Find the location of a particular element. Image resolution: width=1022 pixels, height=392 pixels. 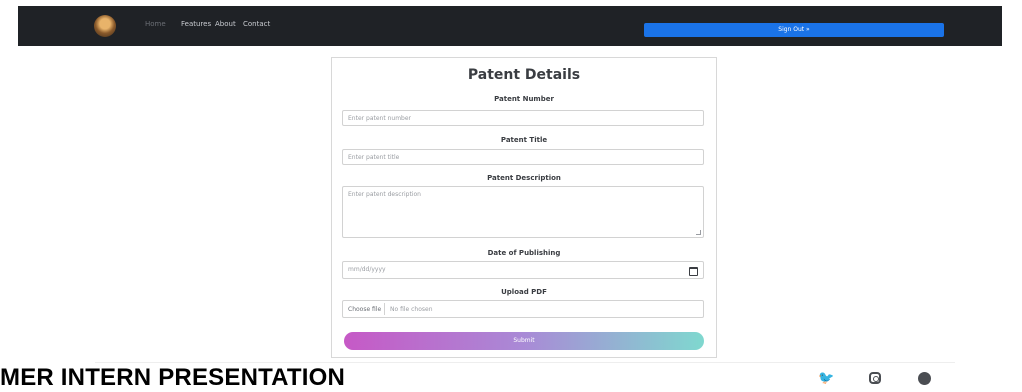

nav-link-contact: Contact is located at coordinates (256, 24).